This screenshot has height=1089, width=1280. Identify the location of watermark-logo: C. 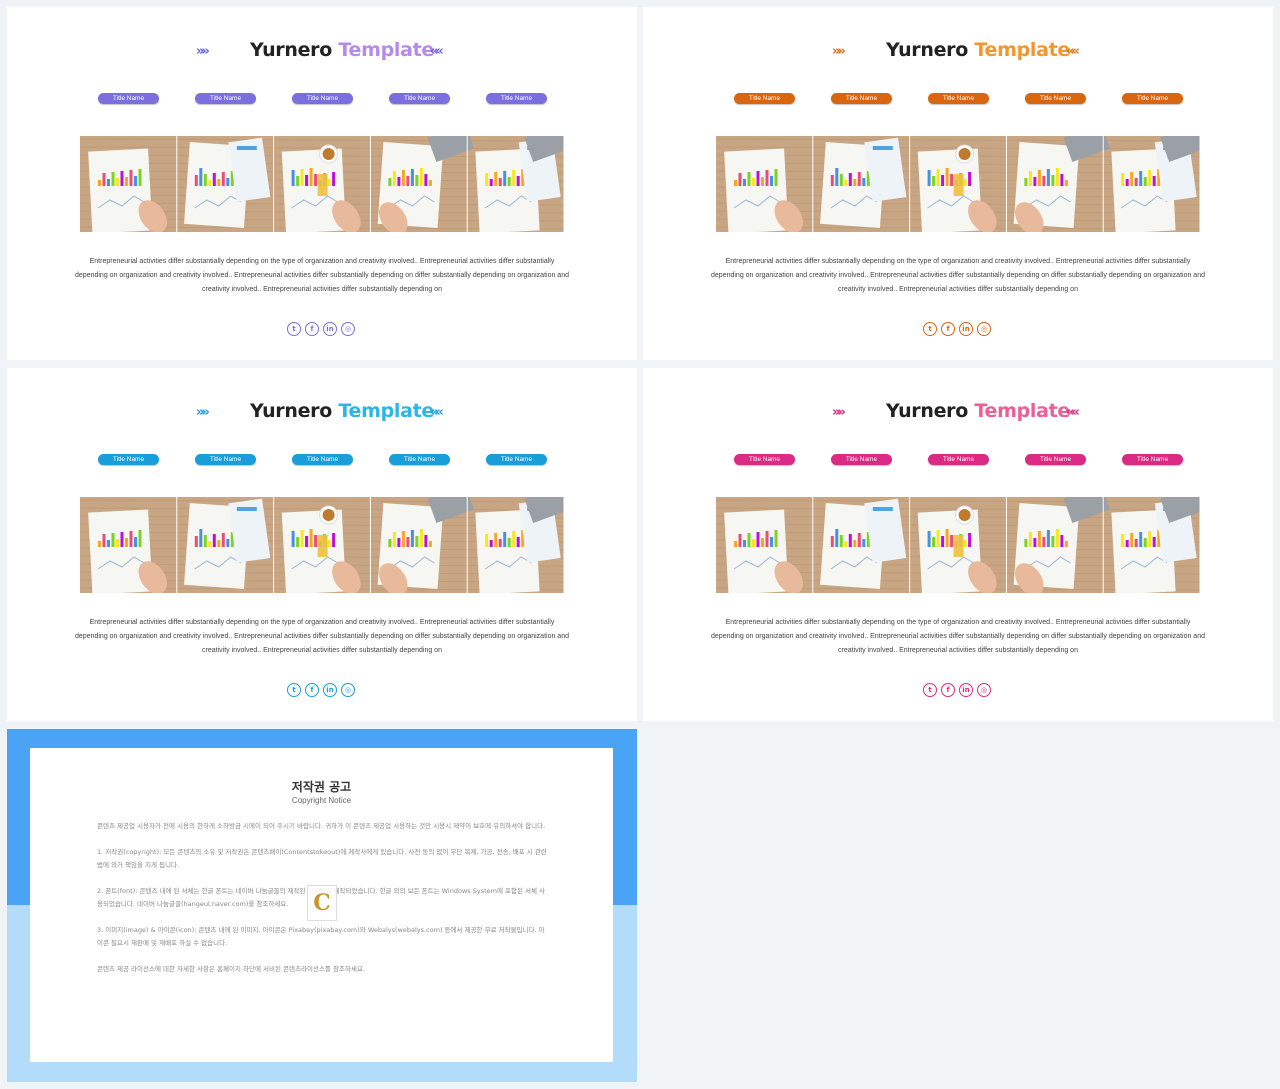
(322, 903).